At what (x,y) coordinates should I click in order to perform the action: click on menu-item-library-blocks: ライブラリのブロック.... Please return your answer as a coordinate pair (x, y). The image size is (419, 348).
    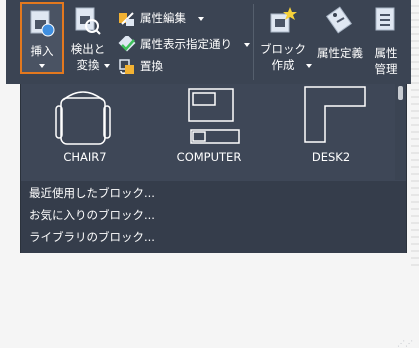
    Looking at the image, I should click on (92, 237).